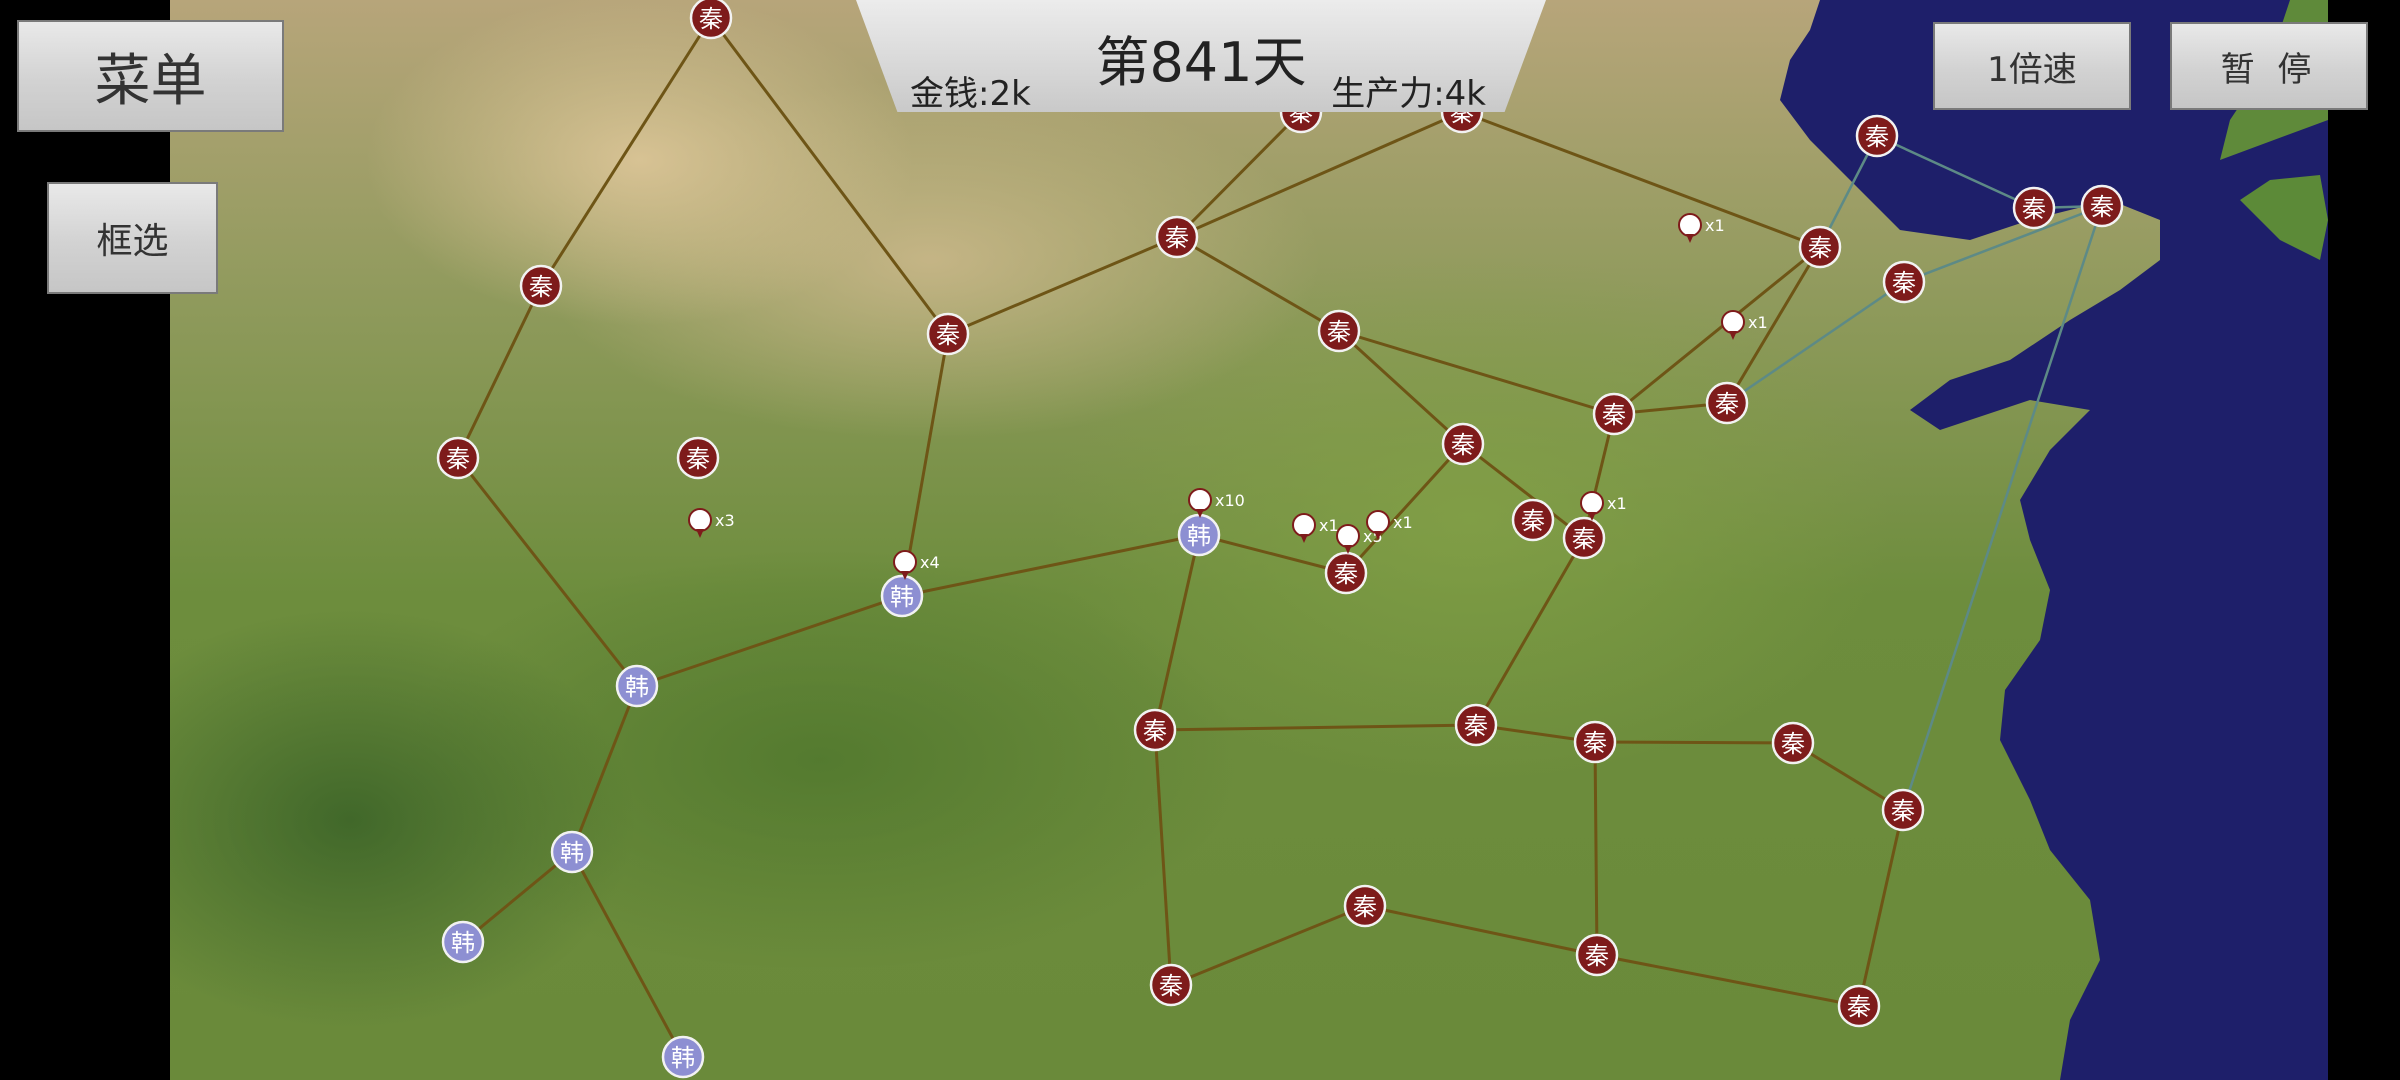  I want to click on production-counter: 生产力:4k, so click(1408, 94).